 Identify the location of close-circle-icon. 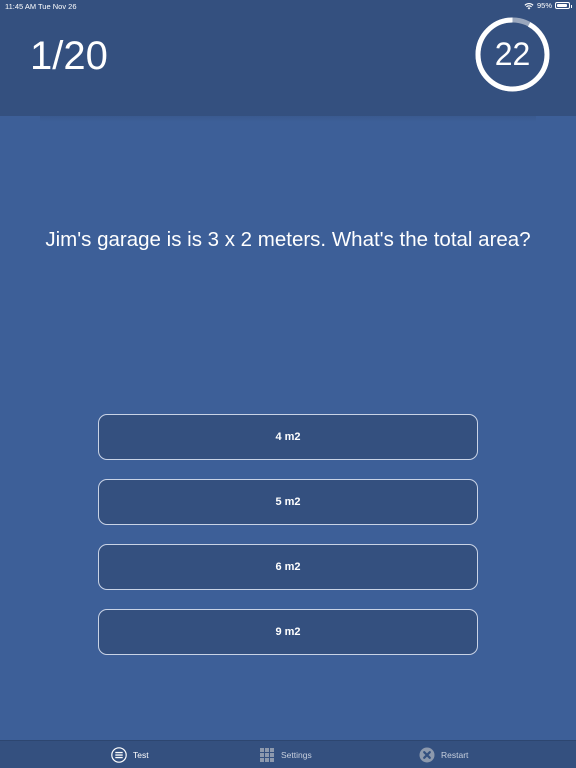
(427, 755).